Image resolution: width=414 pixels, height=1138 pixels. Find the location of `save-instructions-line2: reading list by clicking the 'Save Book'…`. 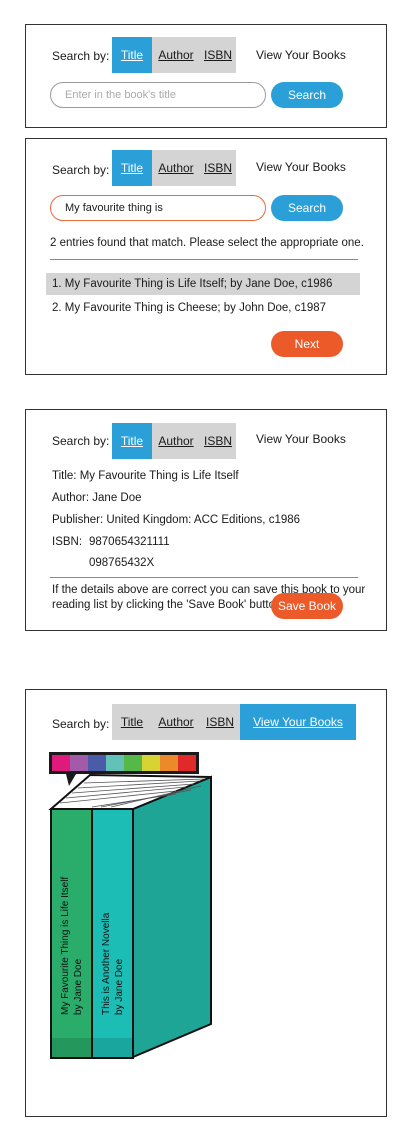

save-instructions-line2: reading list by clicking the 'Save Book'… is located at coordinates (168, 605).